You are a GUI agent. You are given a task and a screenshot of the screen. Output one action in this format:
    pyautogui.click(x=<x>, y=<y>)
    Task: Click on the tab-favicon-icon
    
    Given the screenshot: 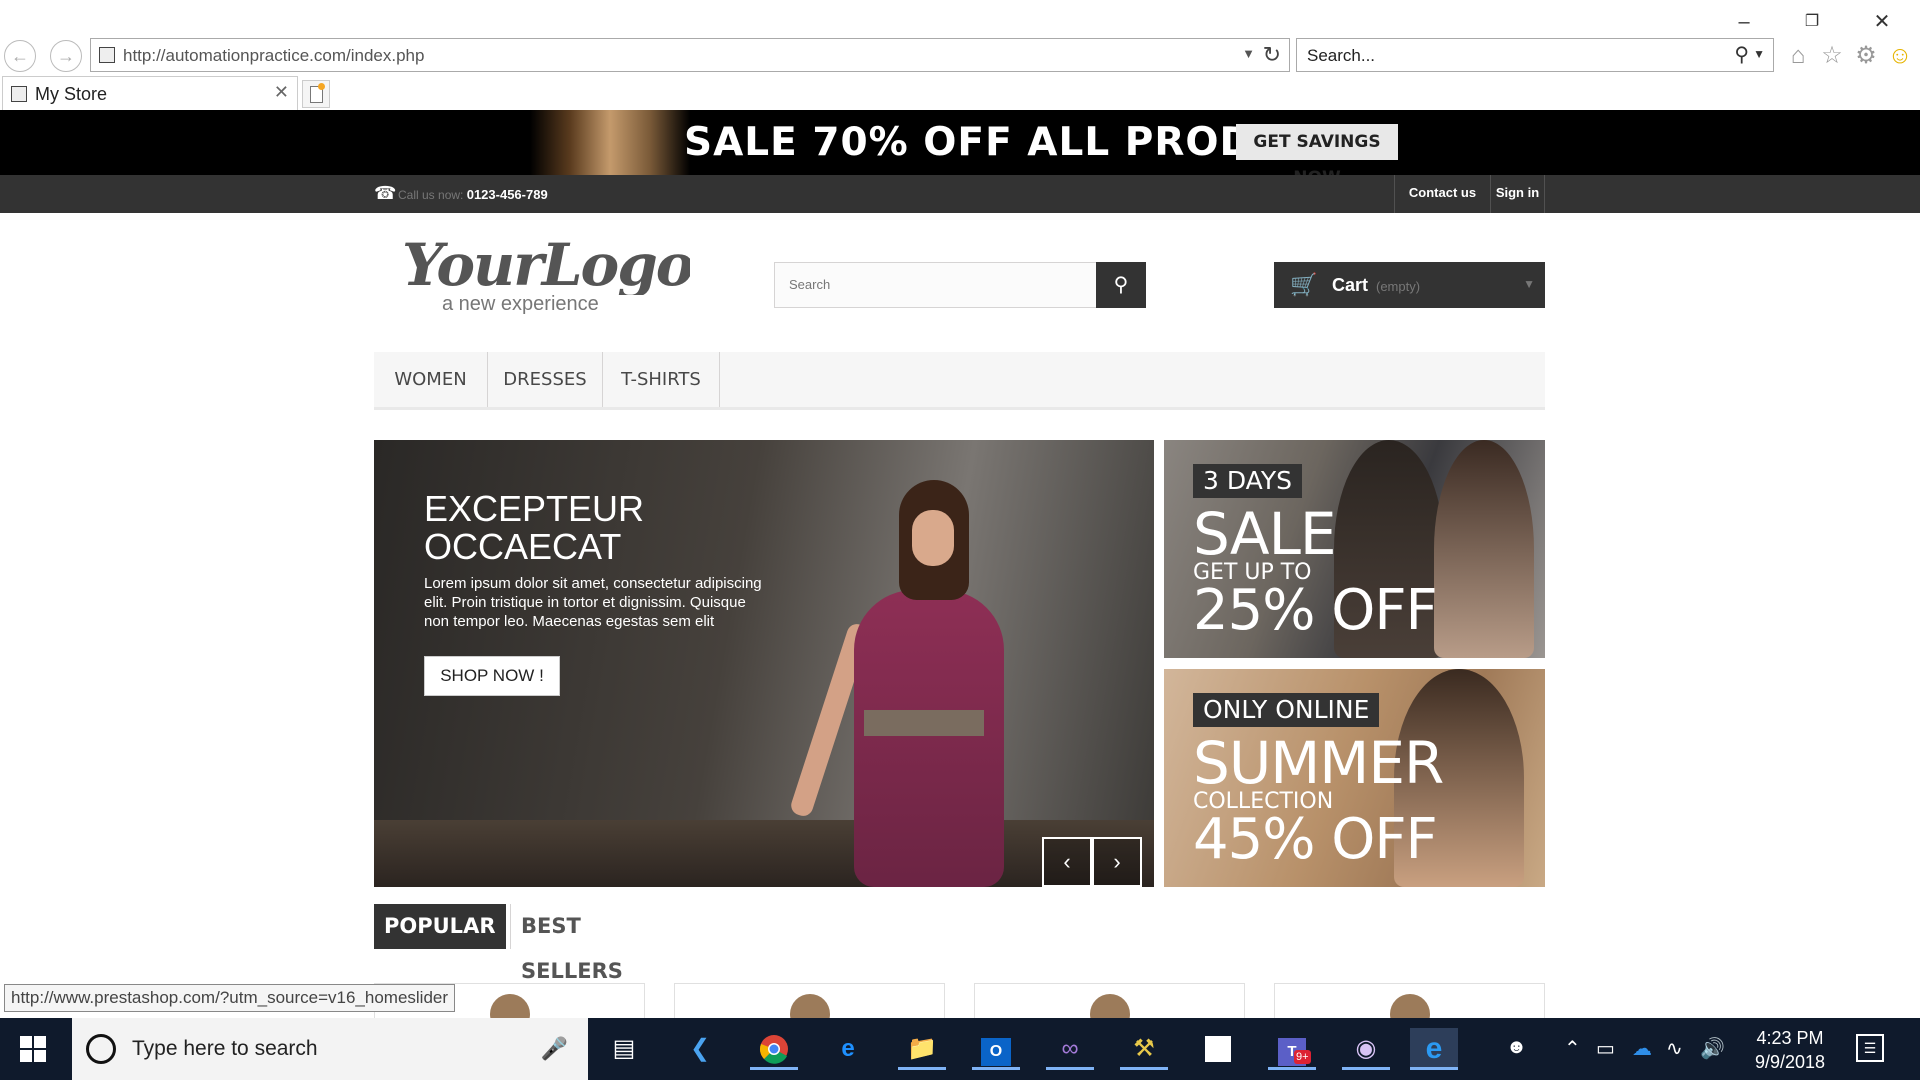 What is the action you would take?
    pyautogui.click(x=19, y=94)
    